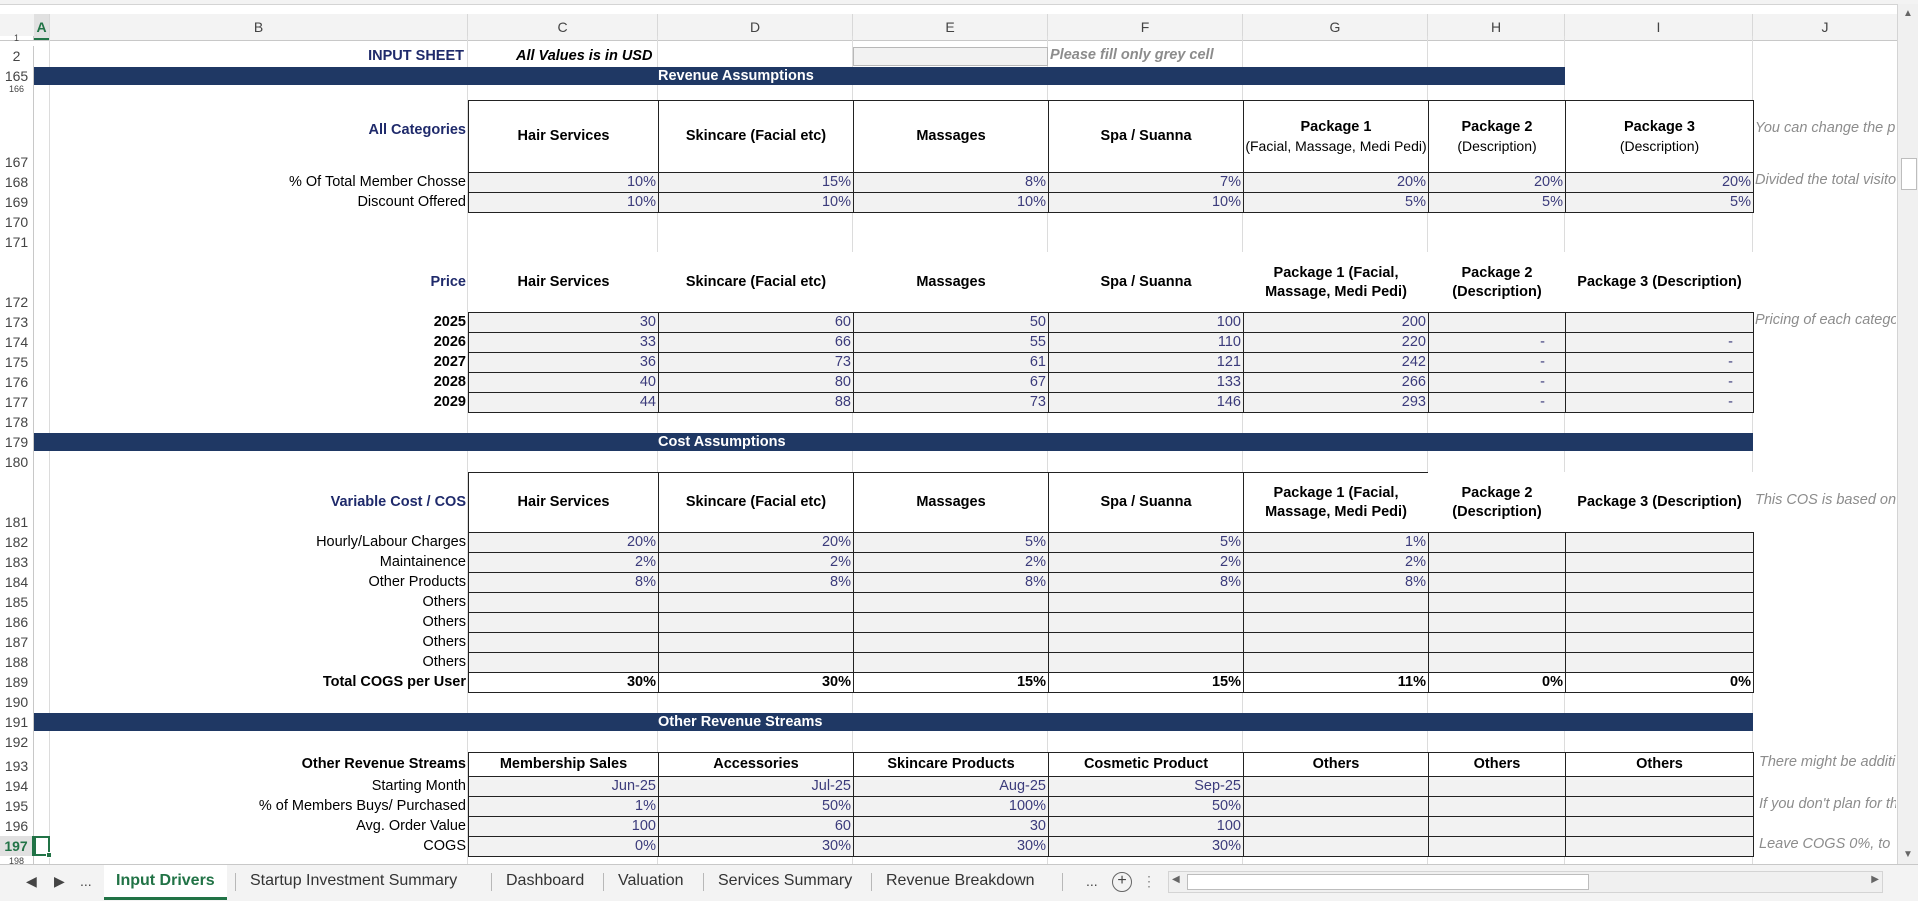  Describe the element at coordinates (1176, 879) in the screenshot. I see `hscroll-left-icon: ◀` at that location.